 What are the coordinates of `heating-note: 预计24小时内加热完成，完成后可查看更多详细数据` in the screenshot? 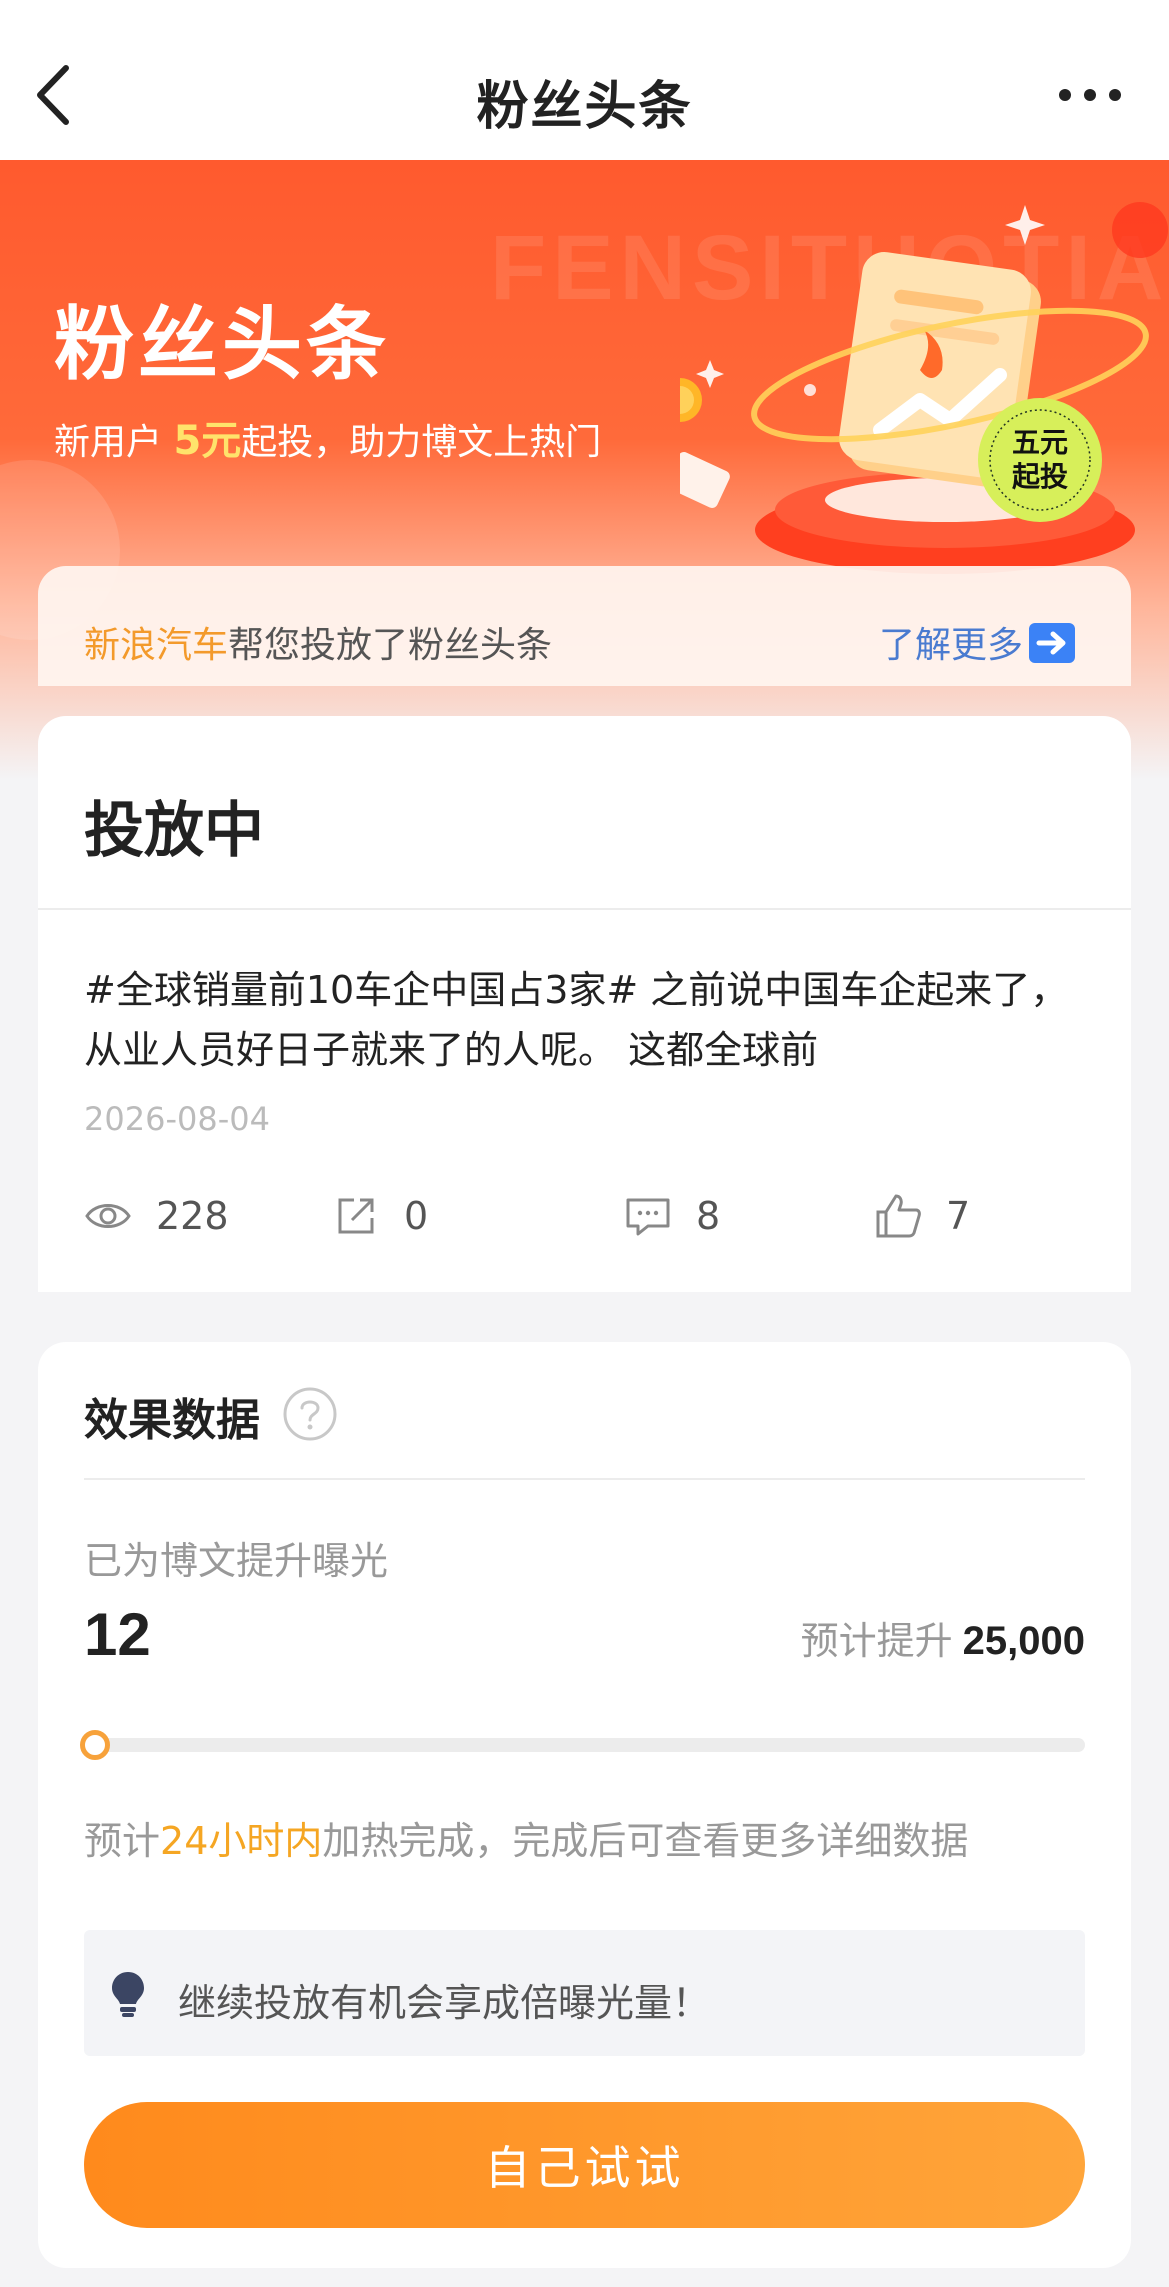 It's located at (526, 1837).